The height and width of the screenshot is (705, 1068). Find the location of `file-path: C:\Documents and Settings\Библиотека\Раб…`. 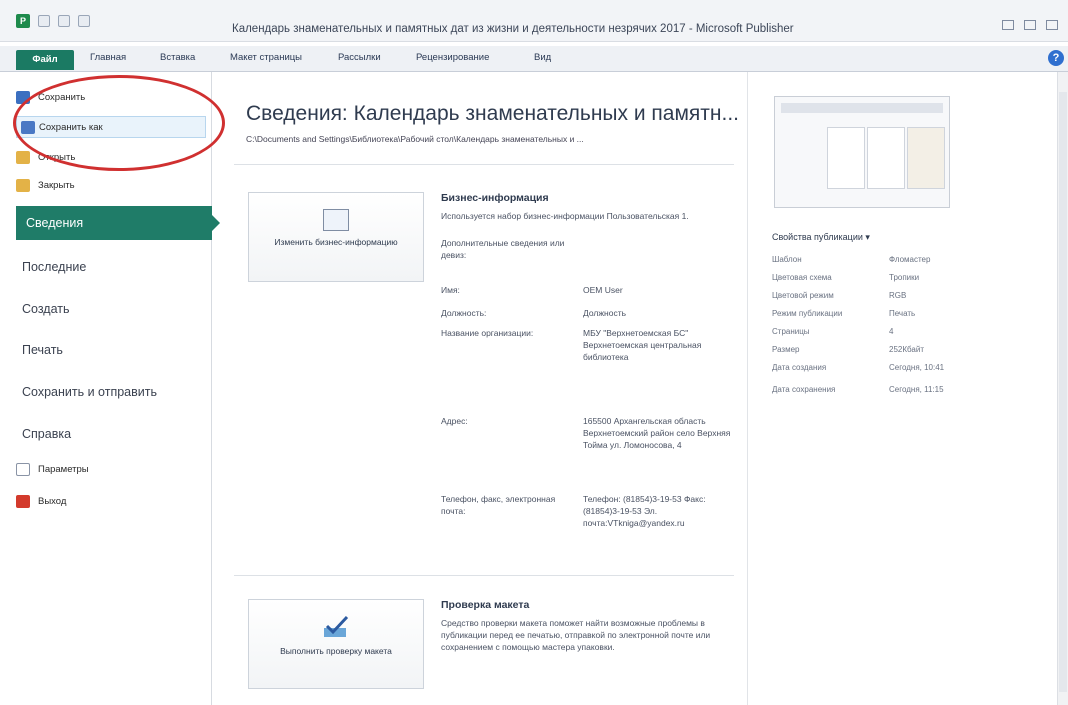

file-path: C:\Documents and Settings\Библиотека\Раб… is located at coordinates (415, 139).